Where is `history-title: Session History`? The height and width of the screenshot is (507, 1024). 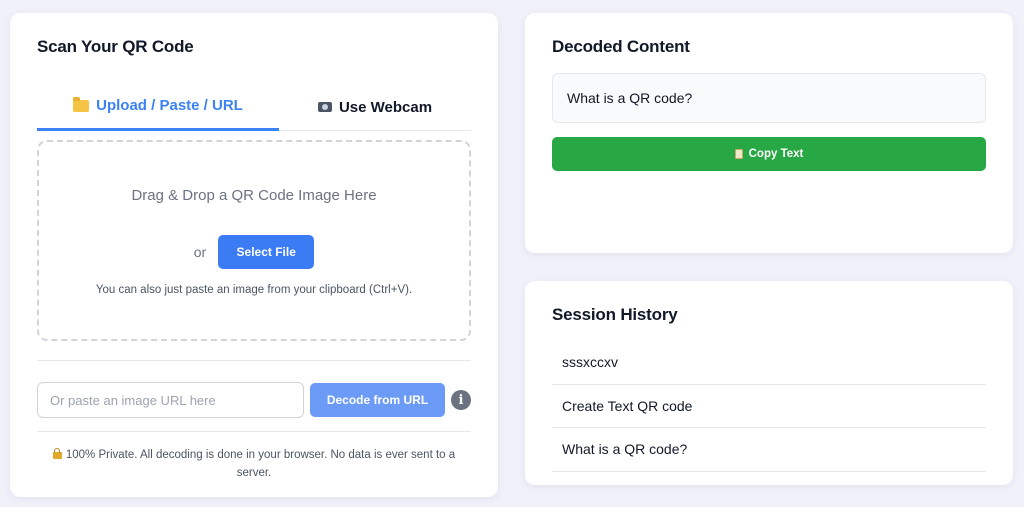
history-title: Session History is located at coordinates (615, 314).